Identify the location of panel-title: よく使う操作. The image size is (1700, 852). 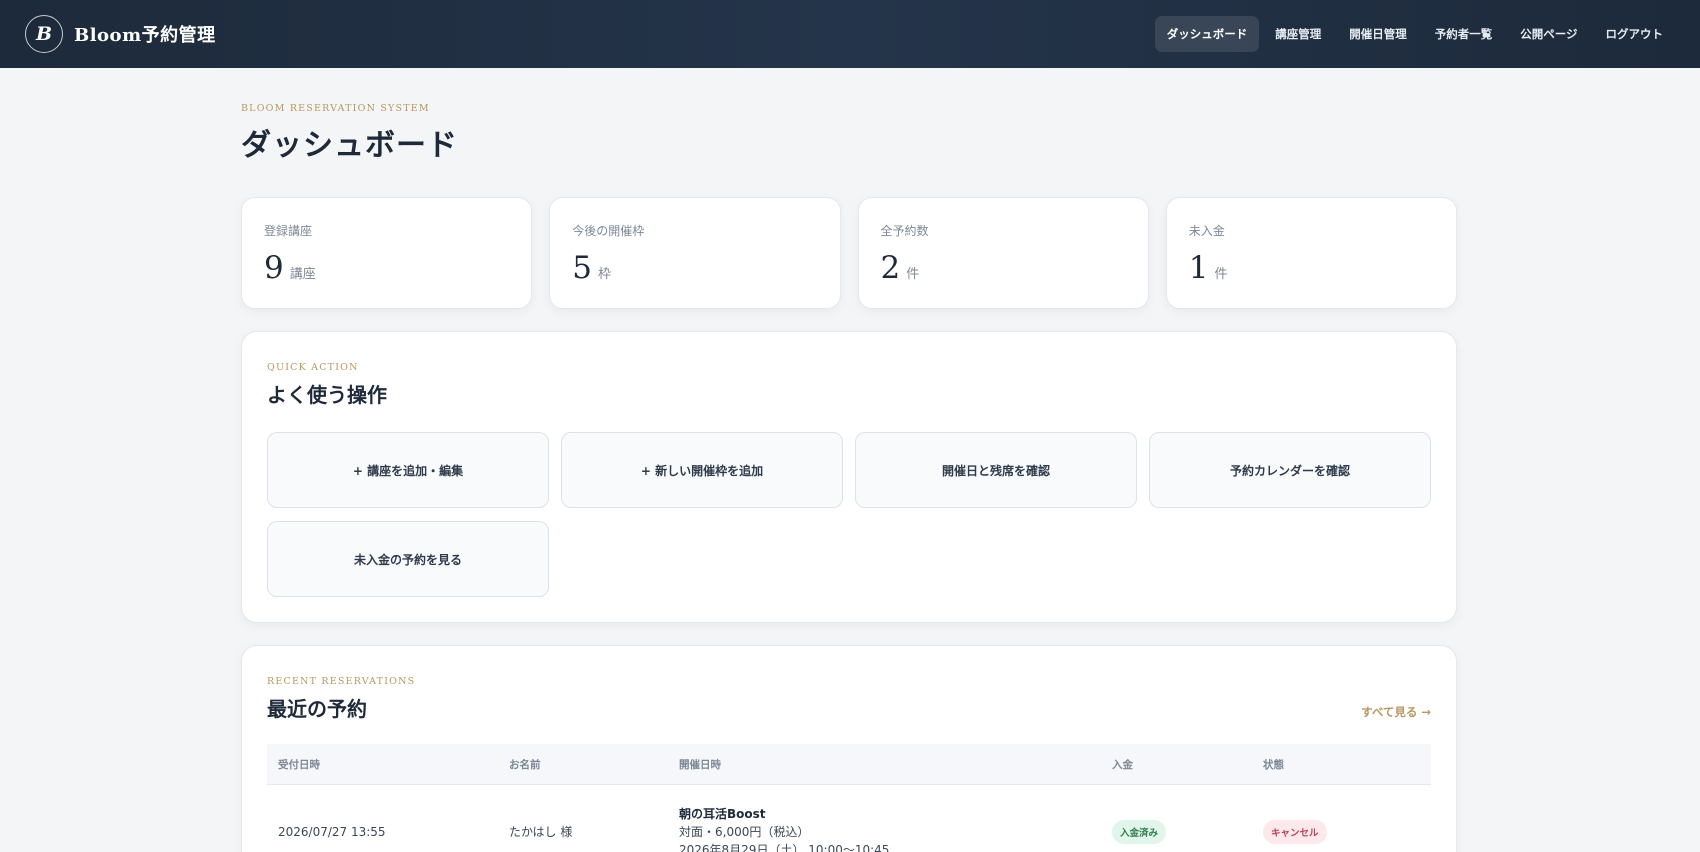
(327, 395).